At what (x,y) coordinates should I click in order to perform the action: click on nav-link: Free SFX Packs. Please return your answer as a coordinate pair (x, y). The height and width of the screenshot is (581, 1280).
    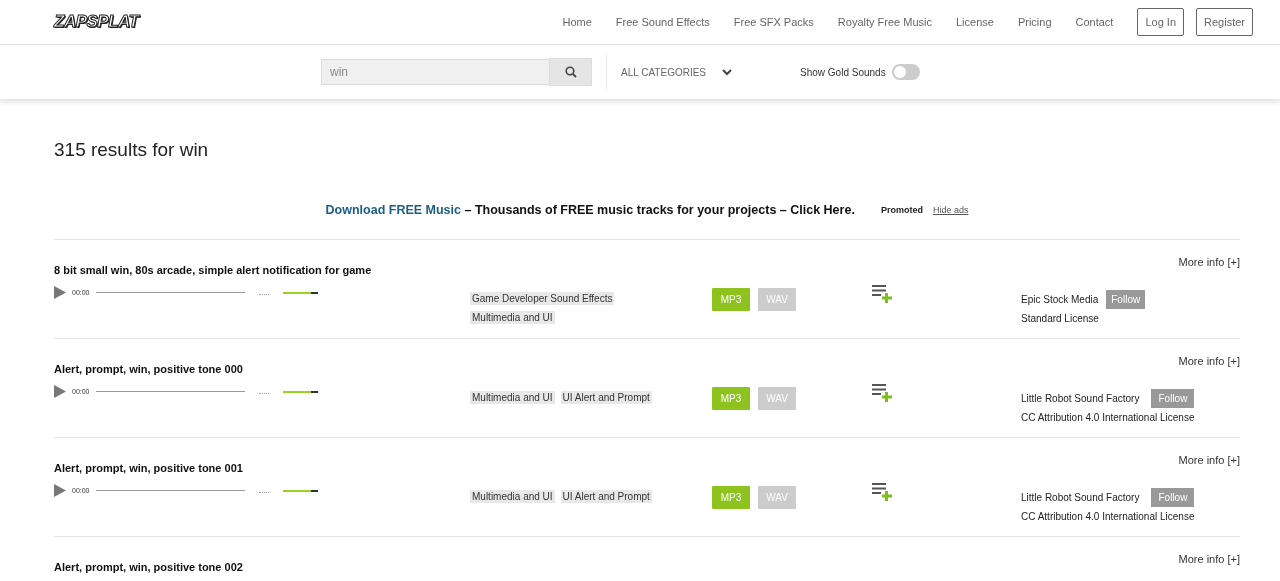
    Looking at the image, I should click on (773, 22).